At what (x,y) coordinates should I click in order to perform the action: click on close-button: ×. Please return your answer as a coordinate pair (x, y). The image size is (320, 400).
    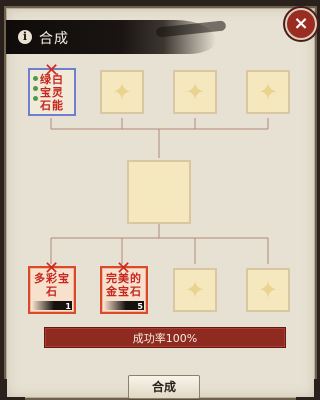
    Looking at the image, I should click on (301, 24).